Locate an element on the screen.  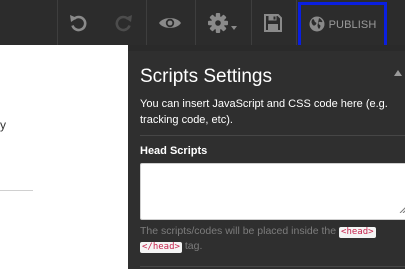
undo-button is located at coordinates (78, 22).